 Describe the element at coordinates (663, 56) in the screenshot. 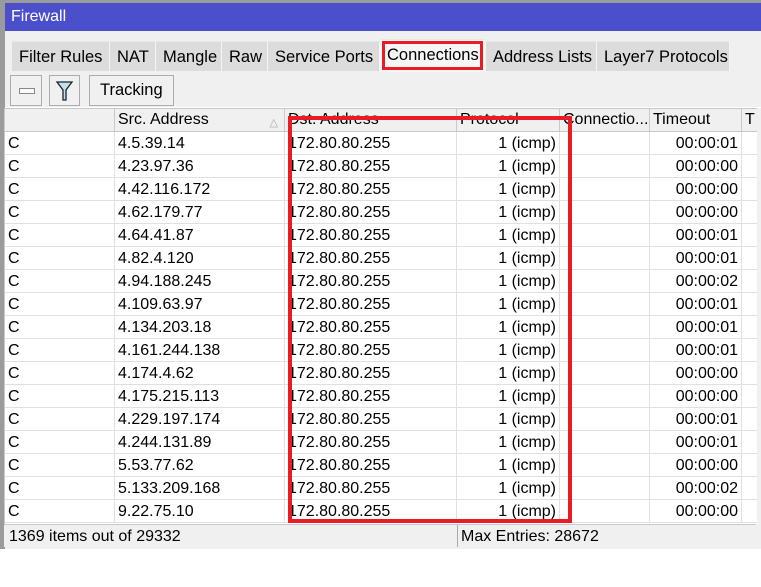

I see `tab-layer7-protocols: Layer7 Protocols` at that location.